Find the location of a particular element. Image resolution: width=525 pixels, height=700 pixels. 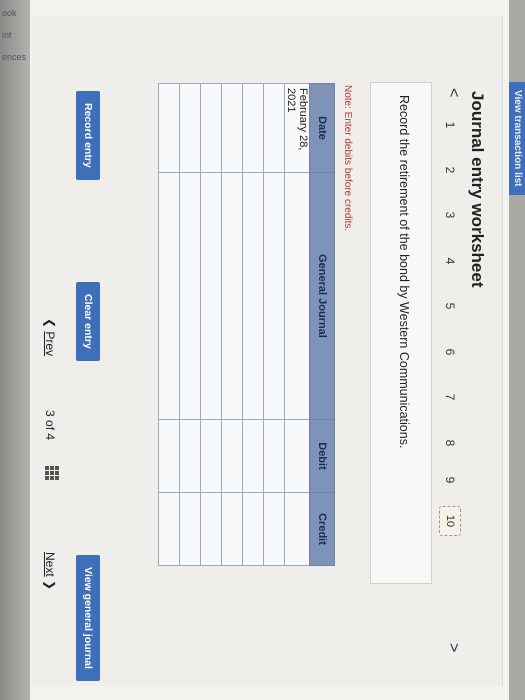

date-cell: February 28, 2021 is located at coordinates (297, 128).